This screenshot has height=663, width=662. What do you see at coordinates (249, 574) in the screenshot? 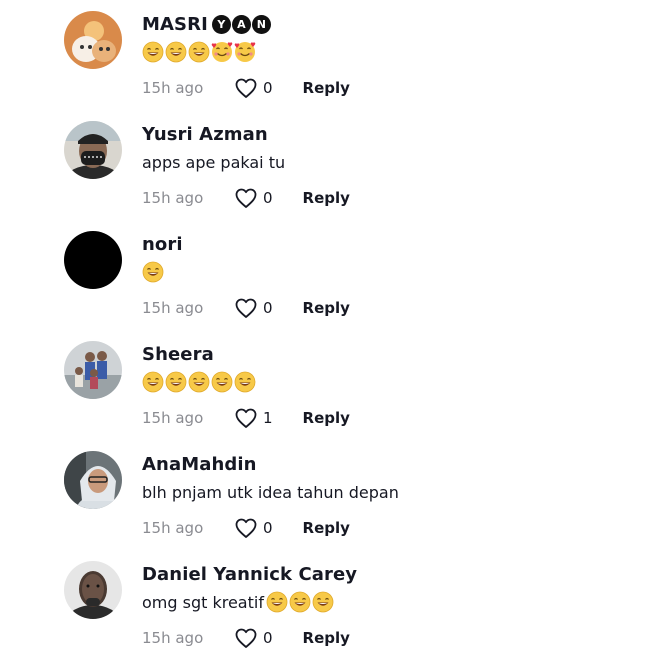
I see `username: Daniel Yannick Carey` at bounding box center [249, 574].